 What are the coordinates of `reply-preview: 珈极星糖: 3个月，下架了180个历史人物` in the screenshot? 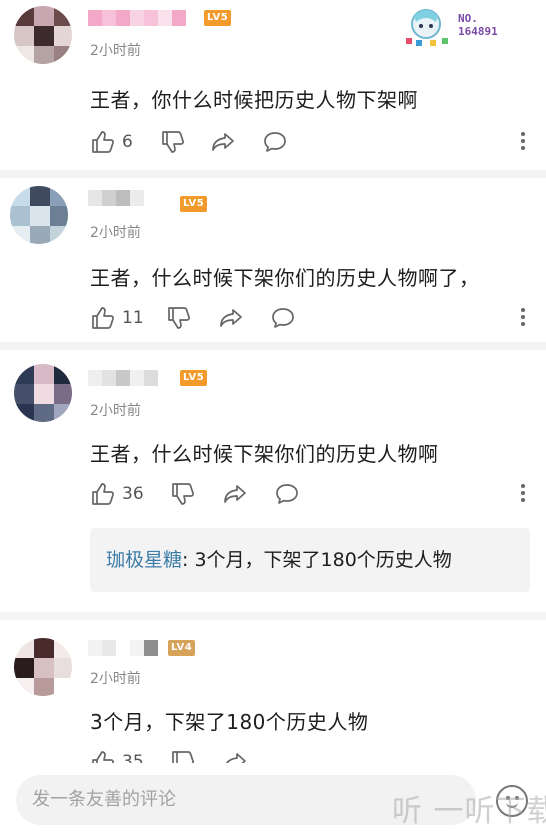 It's located at (310, 560).